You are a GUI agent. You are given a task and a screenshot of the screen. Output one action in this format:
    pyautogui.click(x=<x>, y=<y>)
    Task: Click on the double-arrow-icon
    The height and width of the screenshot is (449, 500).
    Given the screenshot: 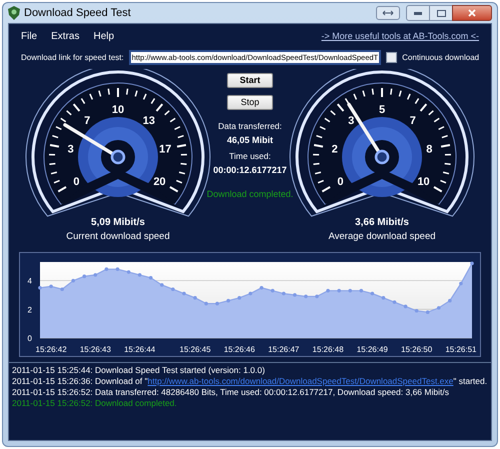 What is the action you would take?
    pyautogui.click(x=388, y=13)
    